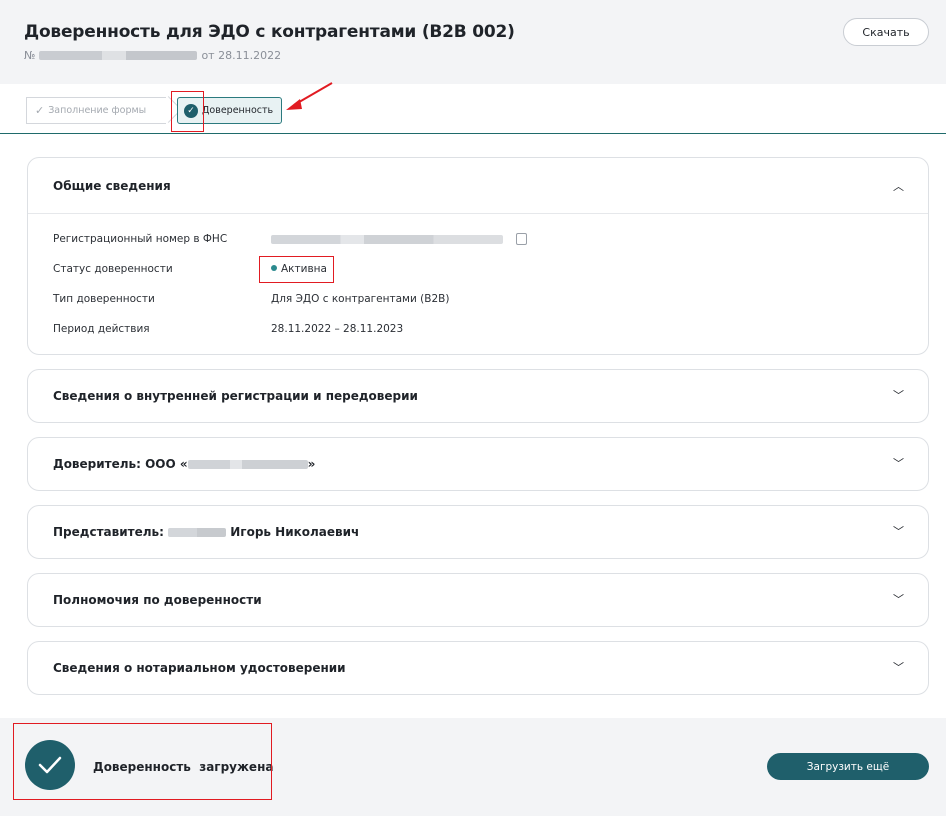 The height and width of the screenshot is (816, 946). I want to click on accordion-title: Представитель: Игорь Николаевич, so click(206, 532).